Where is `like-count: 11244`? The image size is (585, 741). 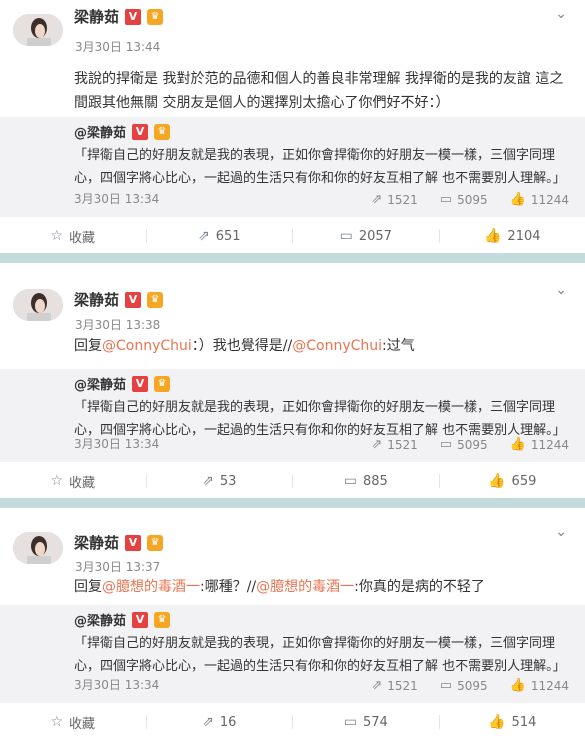
like-count: 11244 is located at coordinates (550, 200).